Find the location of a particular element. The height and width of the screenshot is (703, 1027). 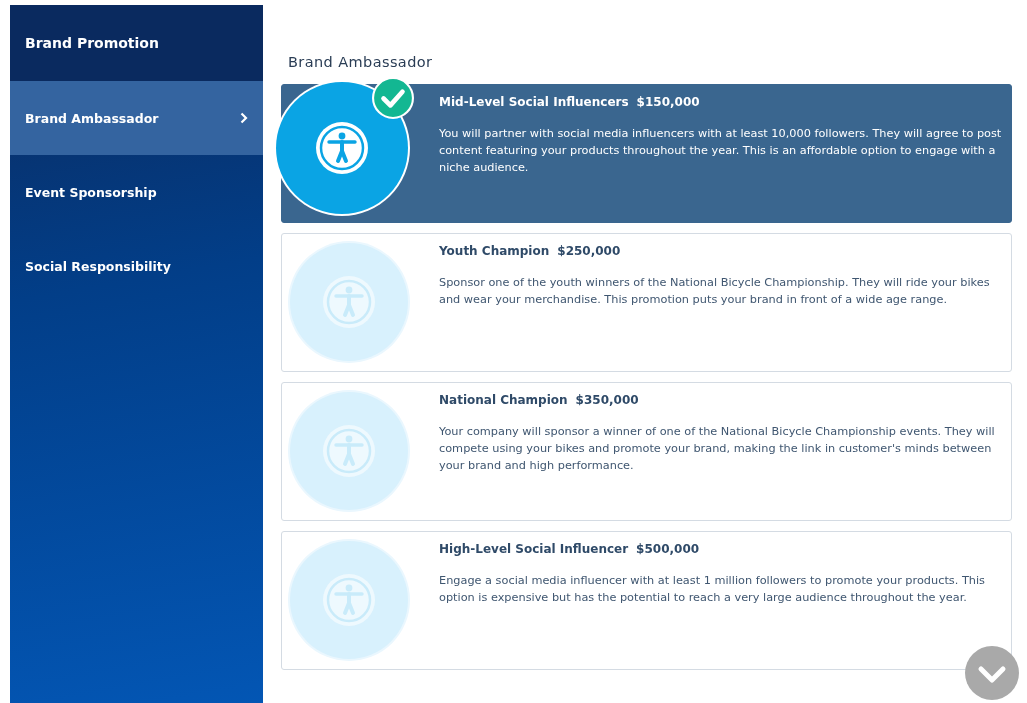

option-price: $250,000 is located at coordinates (589, 251).